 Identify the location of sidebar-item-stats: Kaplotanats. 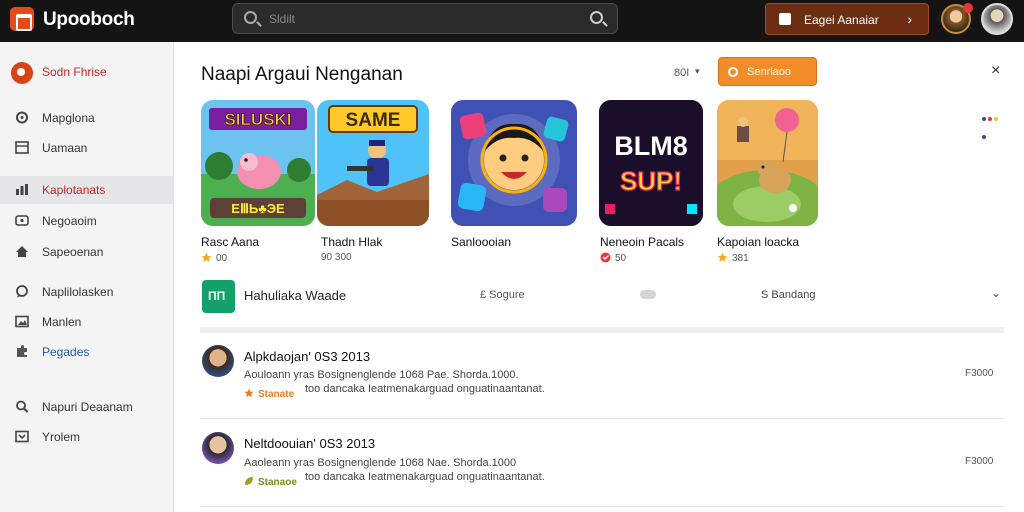
(87, 190).